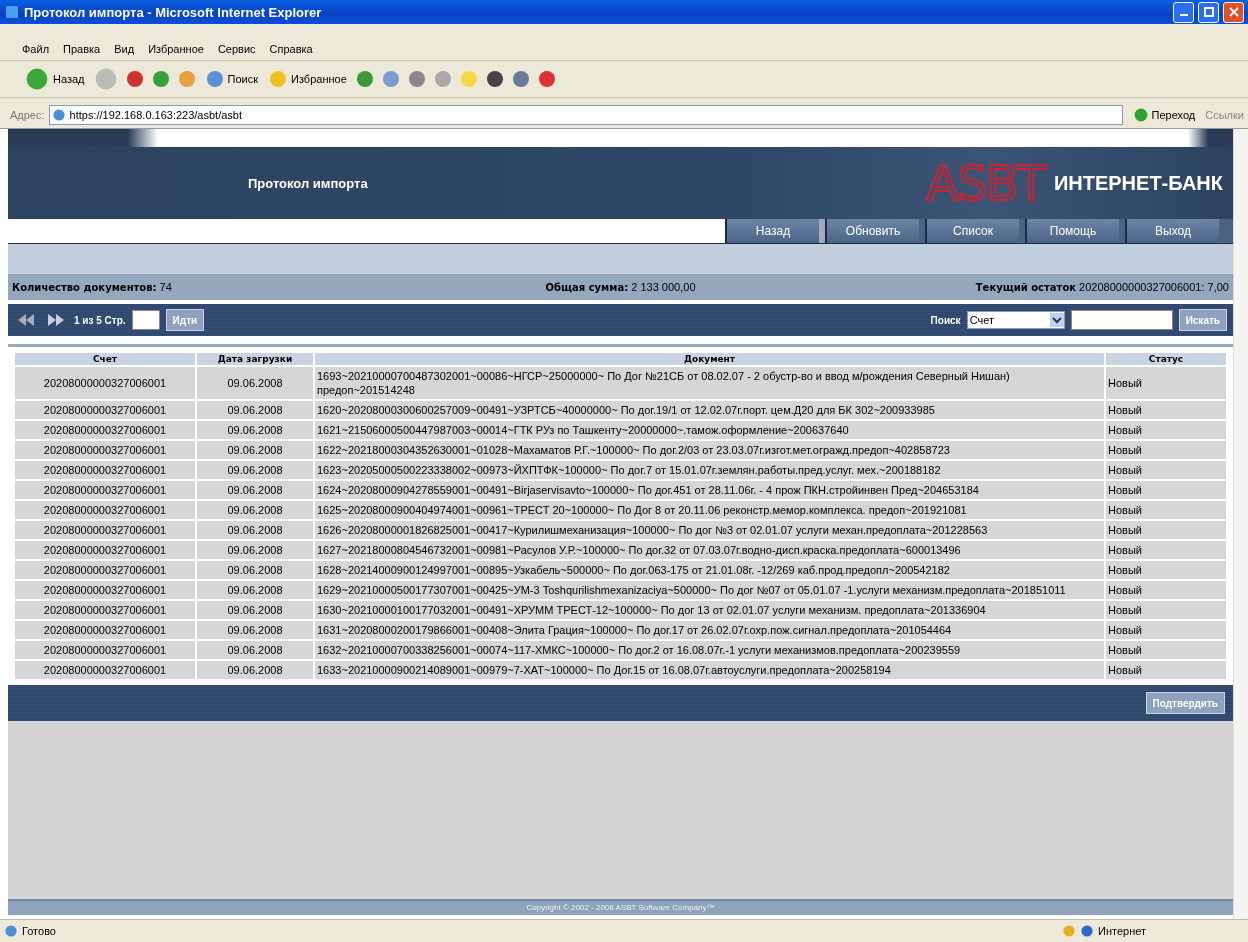 Image resolution: width=1248 pixels, height=942 pixels. What do you see at coordinates (1101, 287) in the screenshot?
I see `summary-text: Текущий остаток 20208000000327006001: 7,00` at bounding box center [1101, 287].